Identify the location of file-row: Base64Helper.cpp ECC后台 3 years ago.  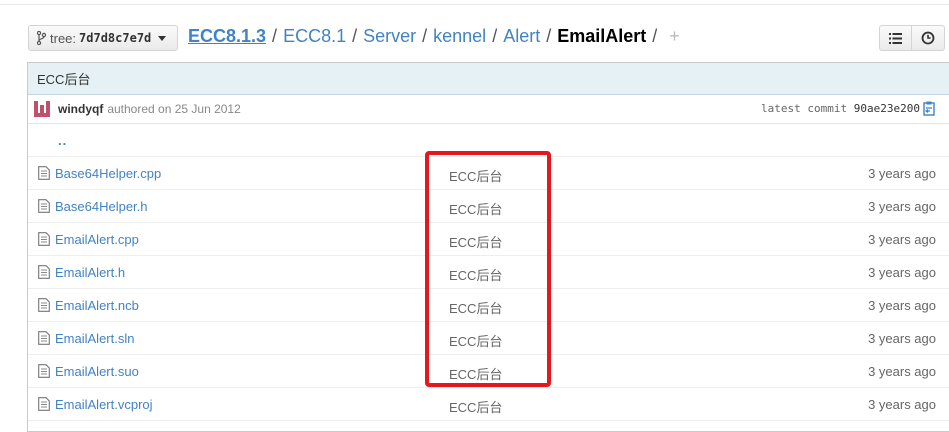
(488, 173).